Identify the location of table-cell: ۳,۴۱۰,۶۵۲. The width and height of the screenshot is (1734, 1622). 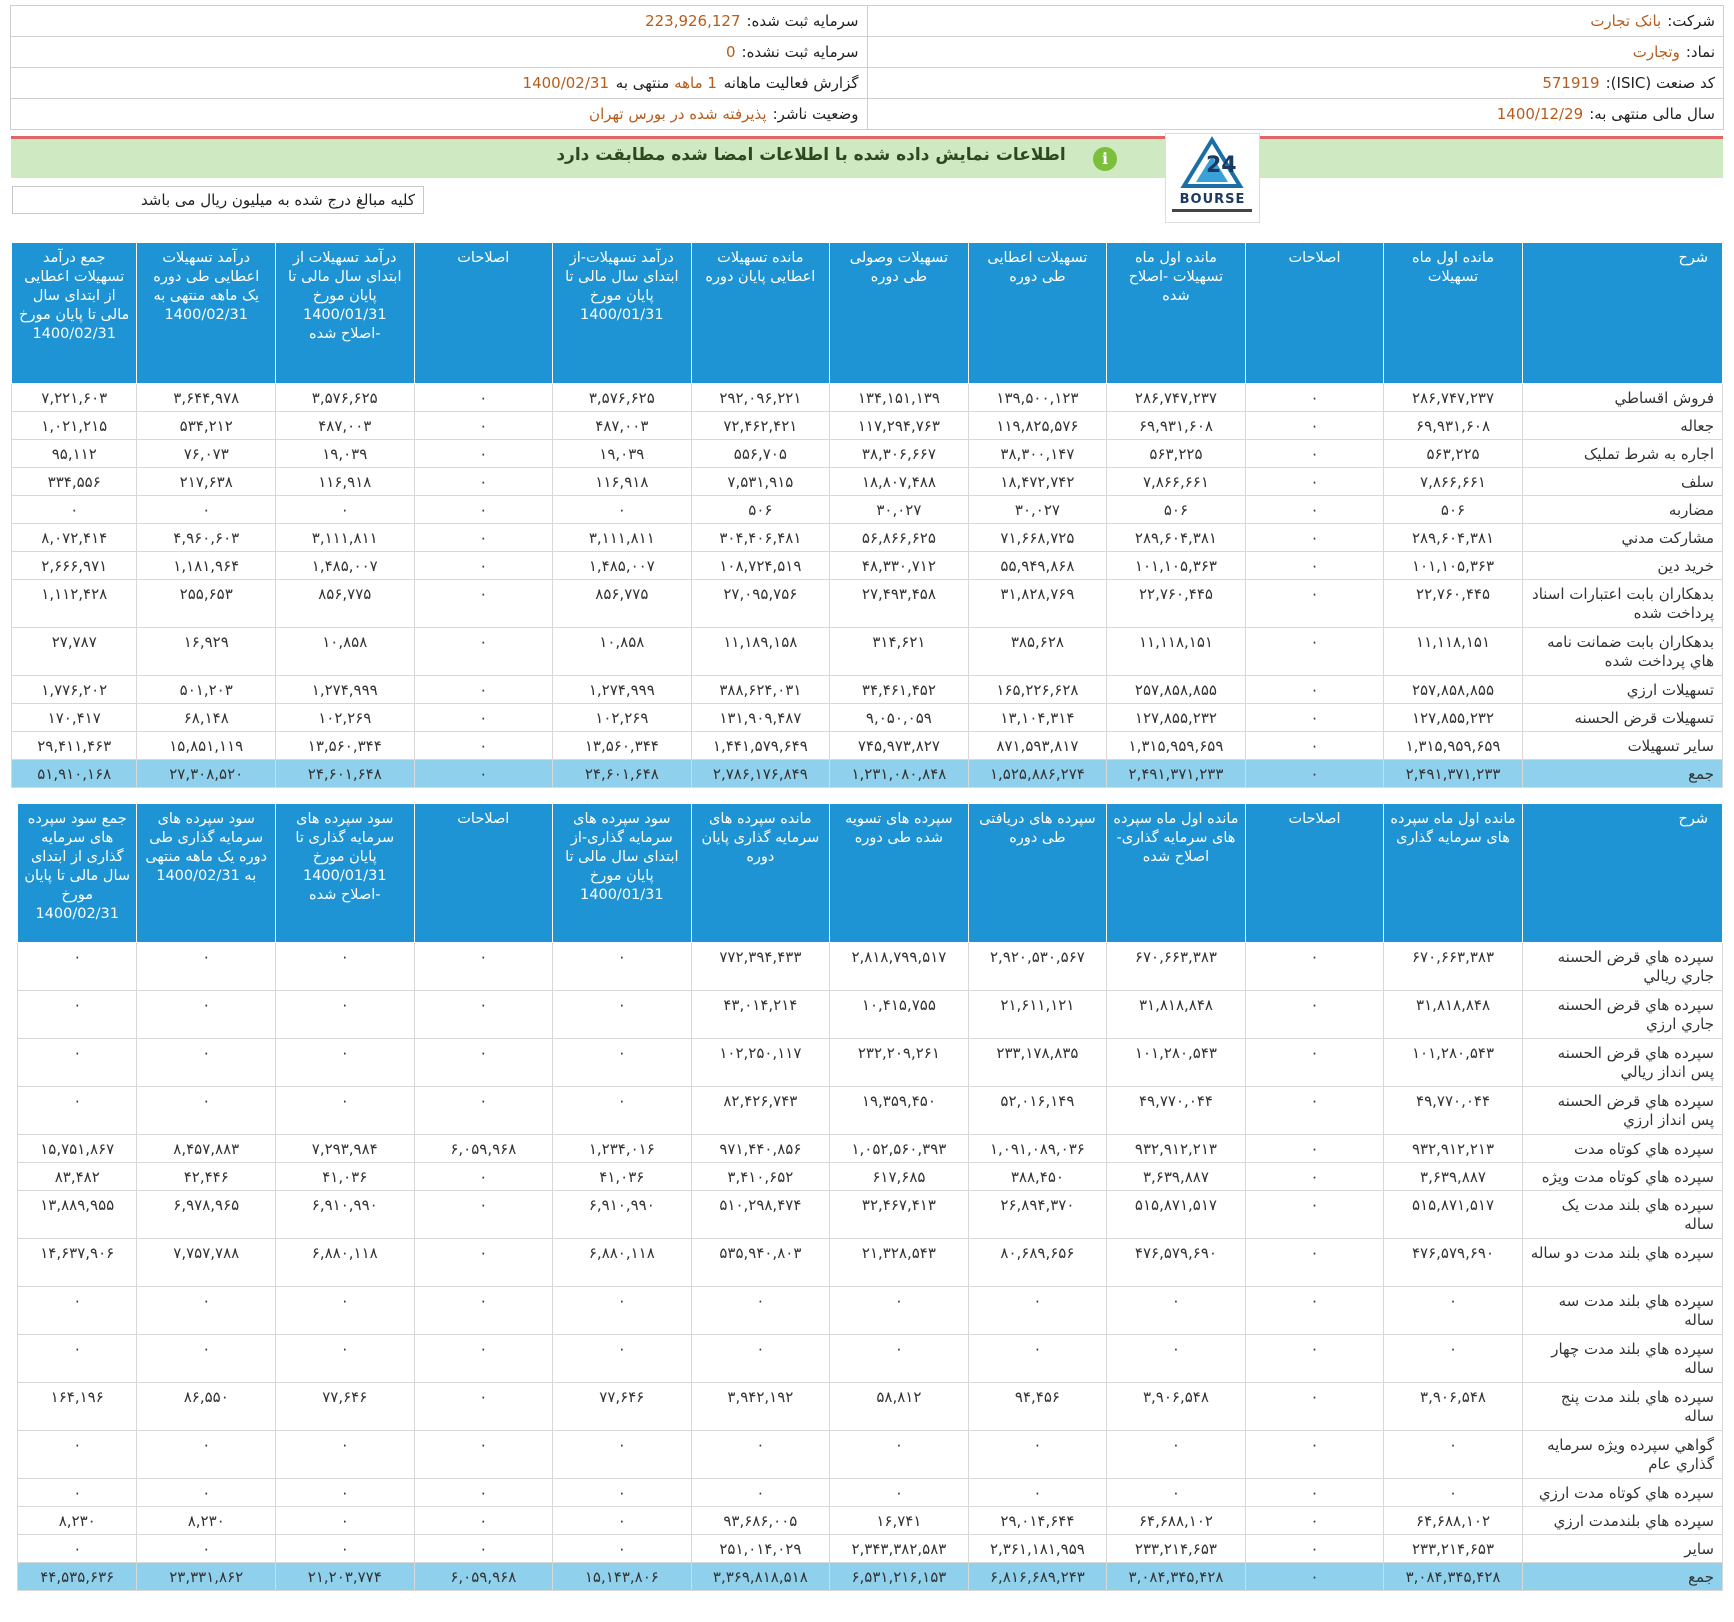
(760, 1176).